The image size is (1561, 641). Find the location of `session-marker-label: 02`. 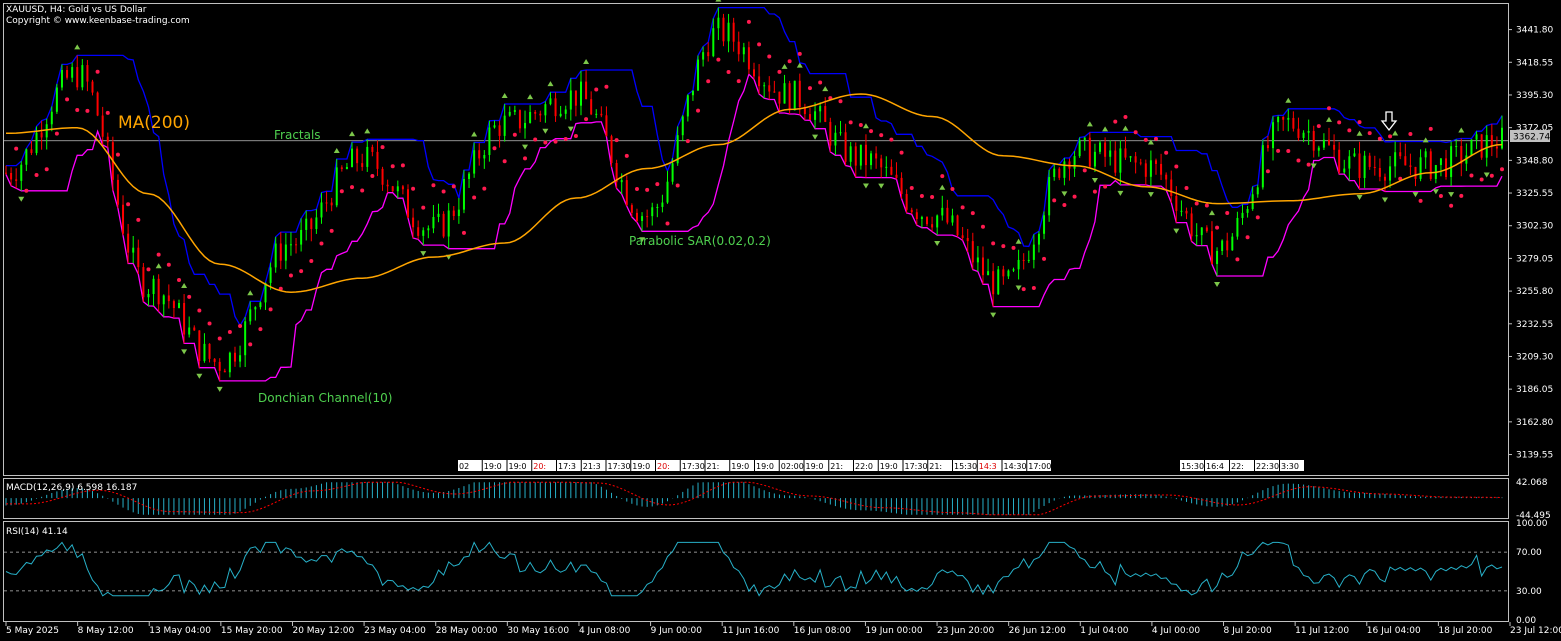

session-marker-label: 02 is located at coordinates (464, 466).